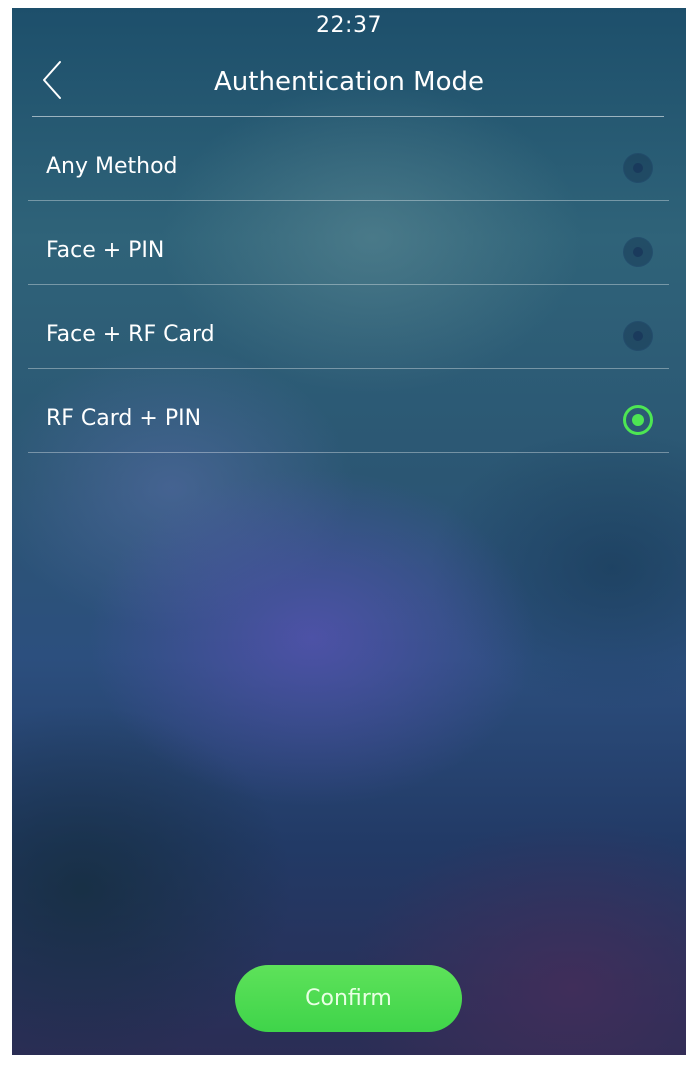 The height and width of the screenshot is (1080, 686). I want to click on back-button, so click(54, 80).